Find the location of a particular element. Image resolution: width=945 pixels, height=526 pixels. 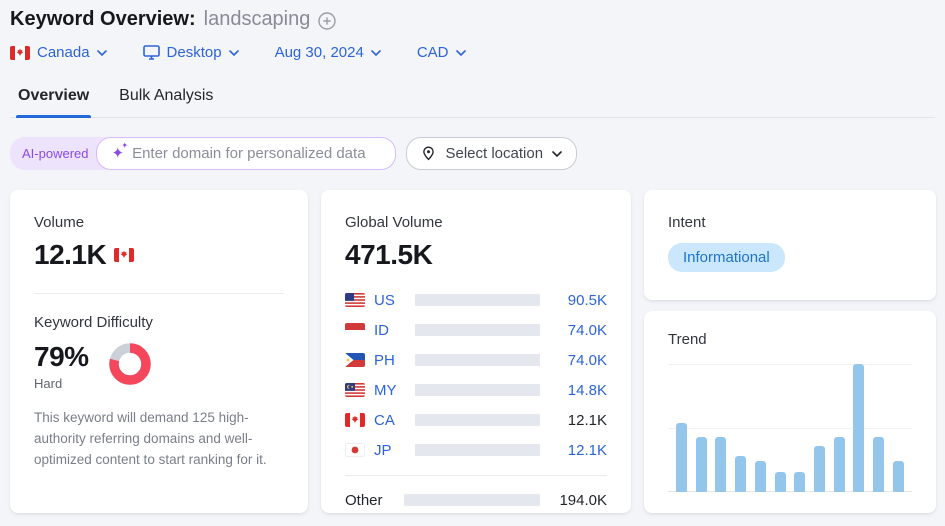

page-title: Keyword Overview: is located at coordinates (103, 19).